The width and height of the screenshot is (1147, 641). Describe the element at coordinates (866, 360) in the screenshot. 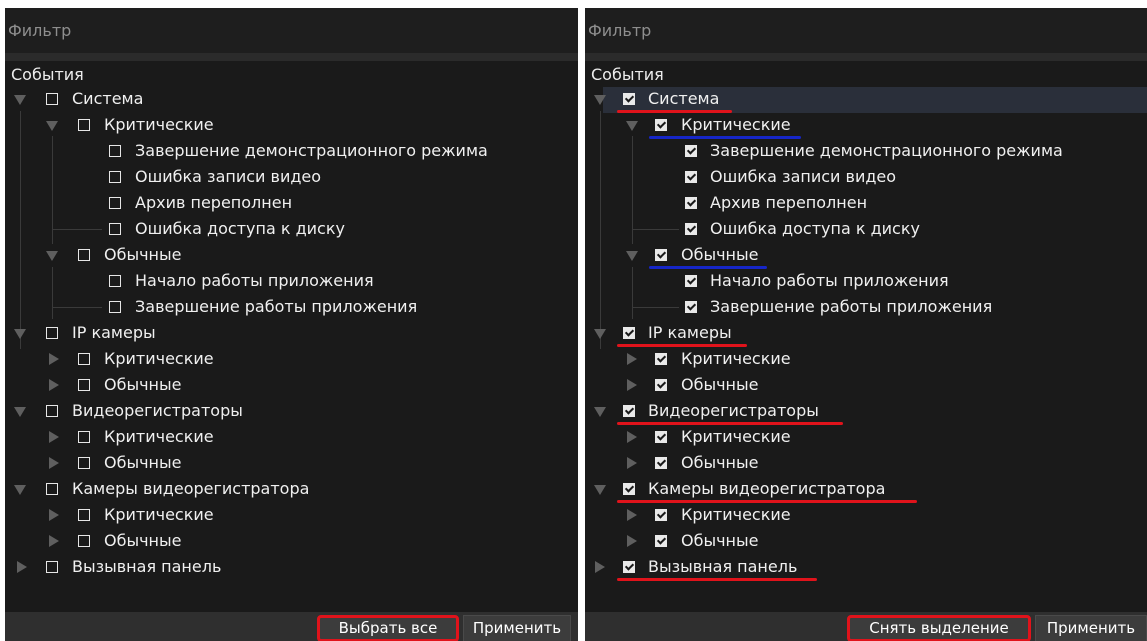

I see `tree-item-ip-critical: Критические` at that location.